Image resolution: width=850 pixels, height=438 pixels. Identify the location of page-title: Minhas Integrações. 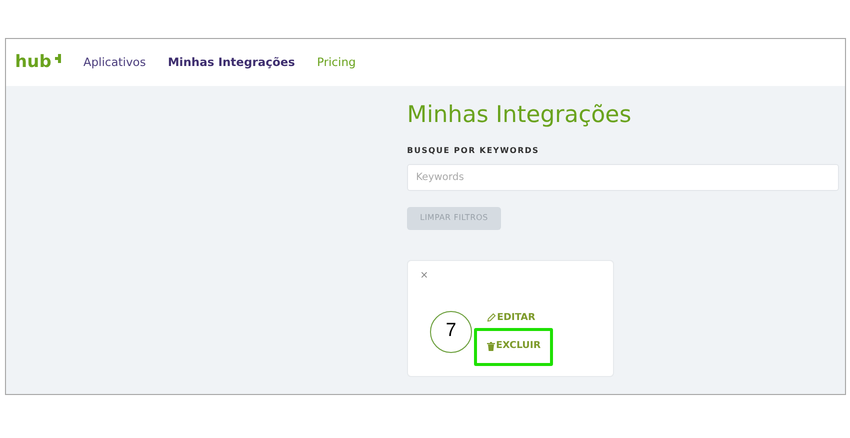
(519, 116).